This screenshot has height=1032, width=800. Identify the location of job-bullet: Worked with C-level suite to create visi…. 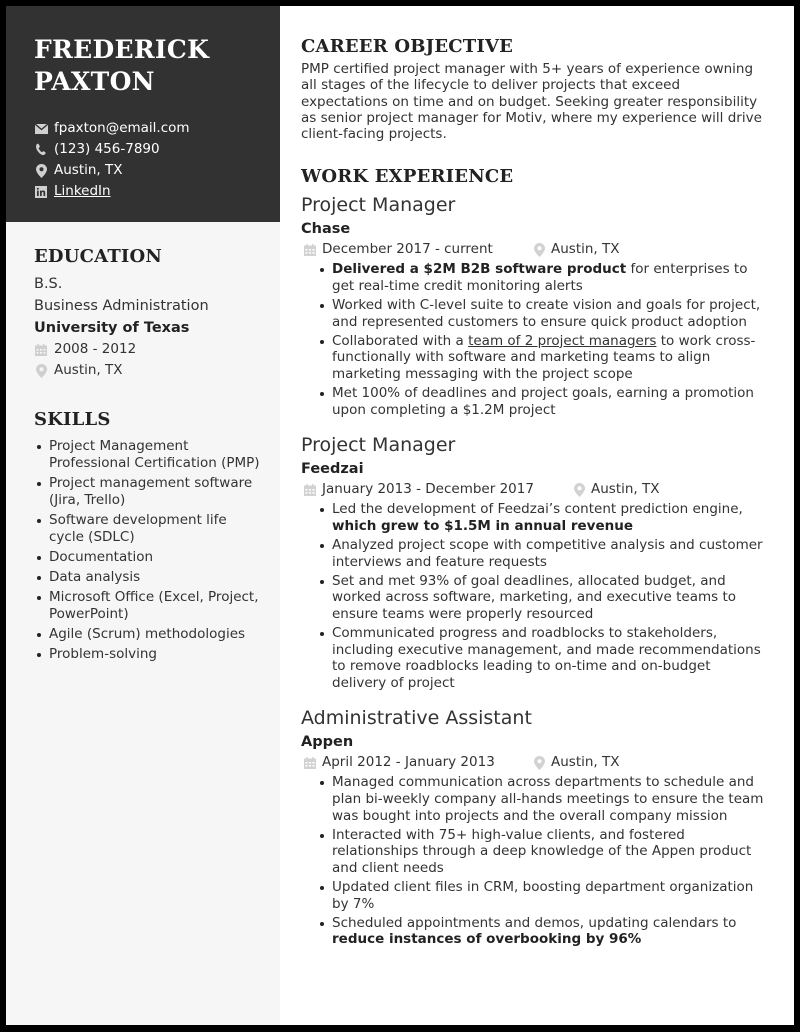
(543, 313).